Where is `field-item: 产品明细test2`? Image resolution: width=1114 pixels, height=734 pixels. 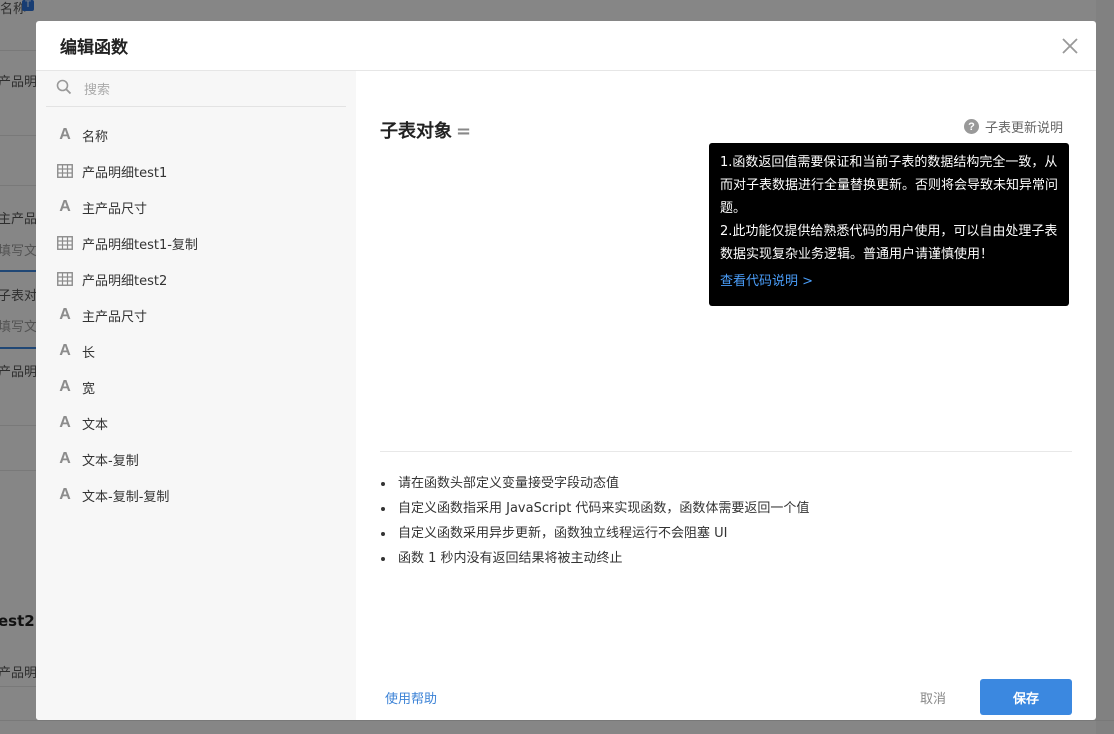 field-item: 产品明细test2 is located at coordinates (196, 279).